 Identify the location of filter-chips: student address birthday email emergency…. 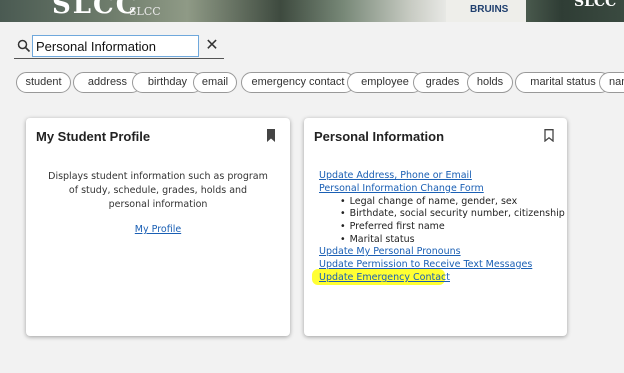
(319, 82).